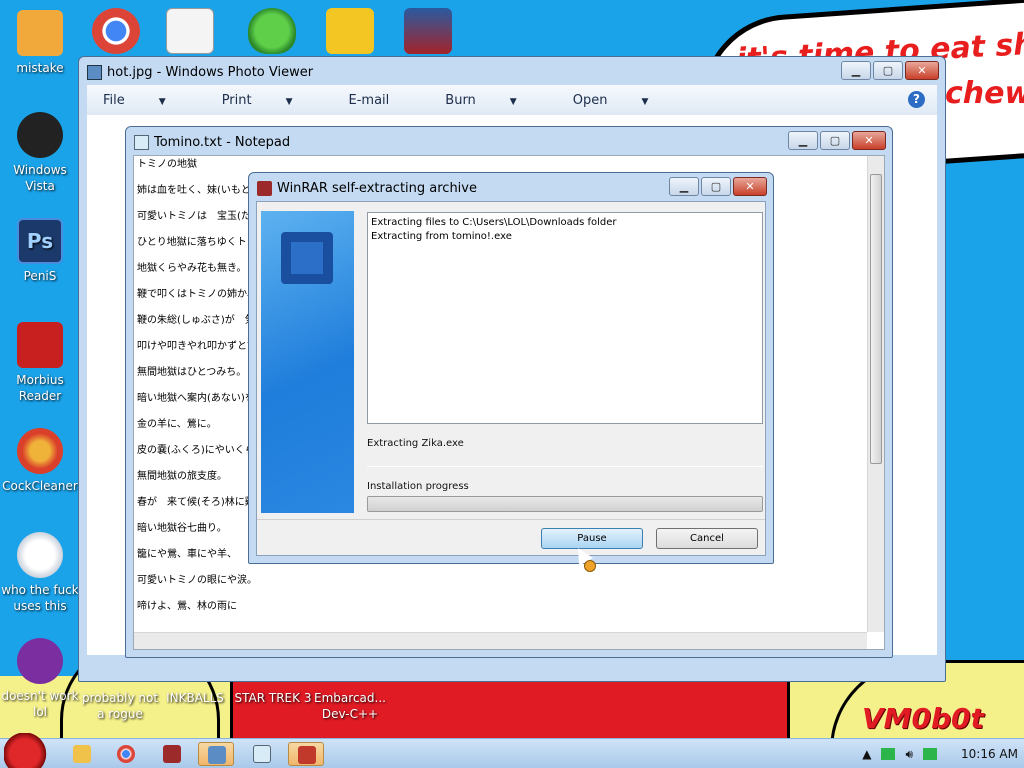  What do you see at coordinates (500, 640) in the screenshot?
I see `horizontal-scrollbar` at bounding box center [500, 640].